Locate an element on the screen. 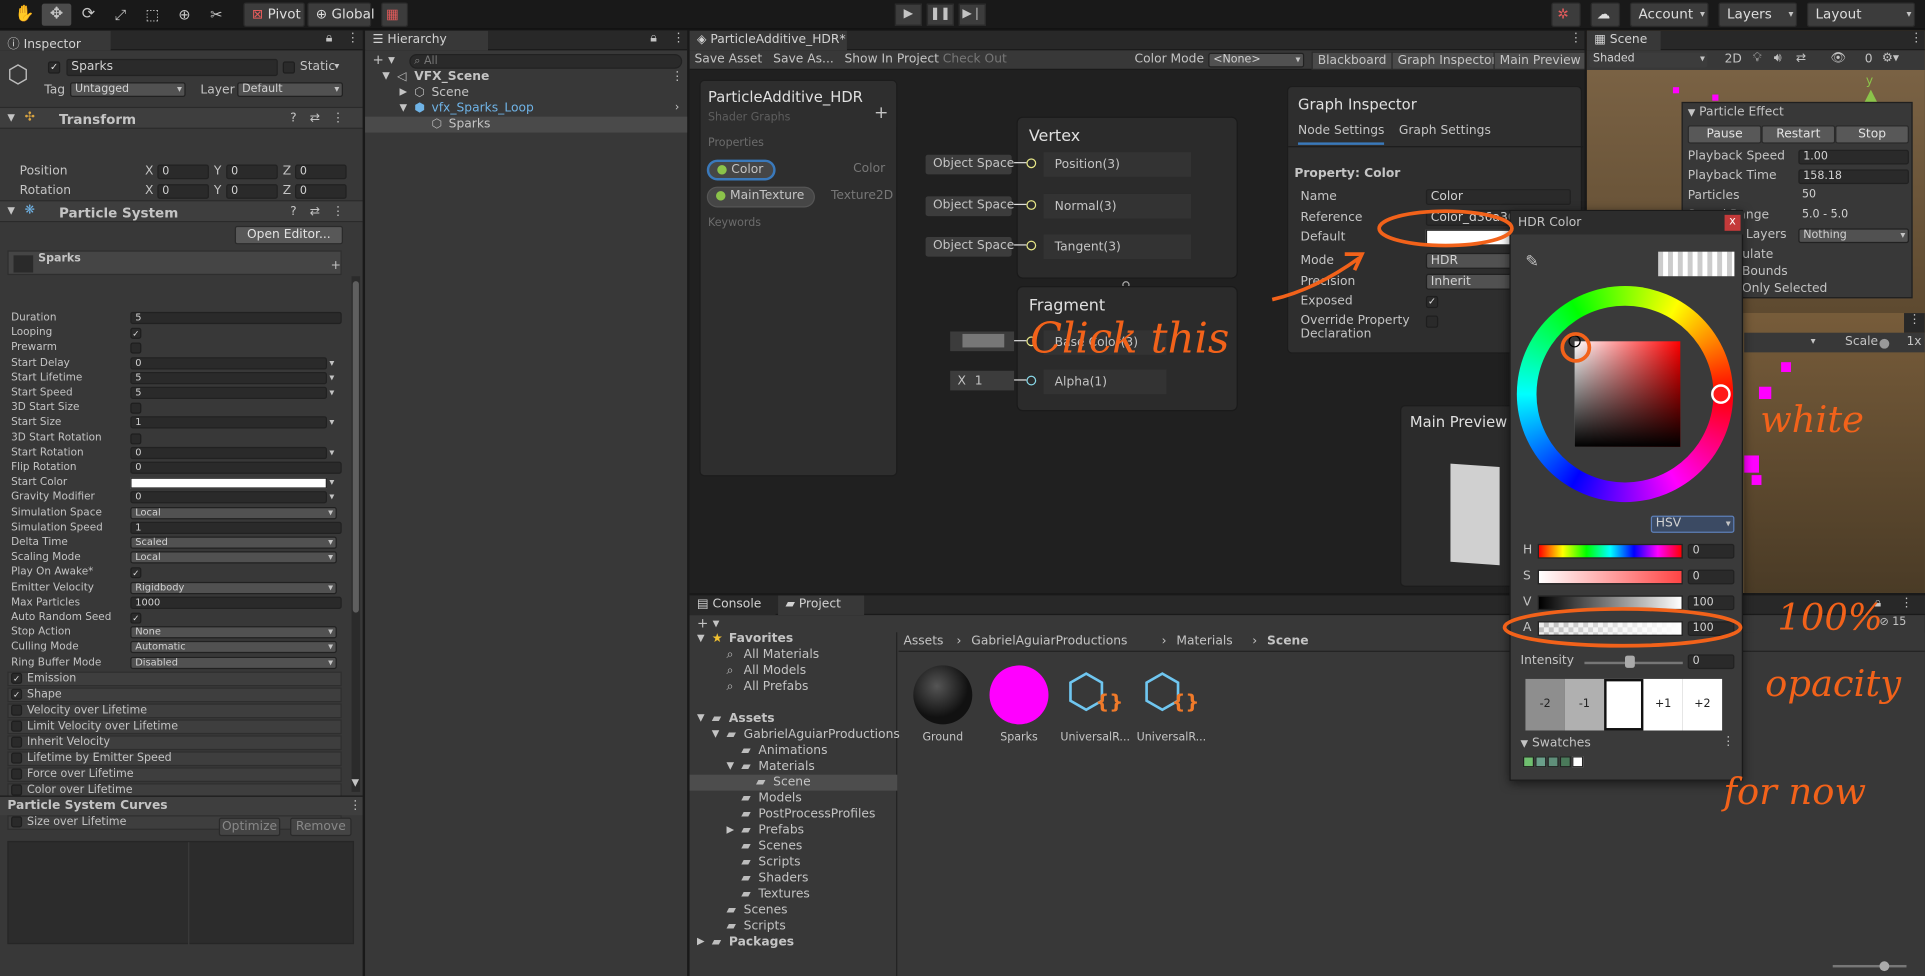 The image size is (1925, 976). annotation-white: white is located at coordinates (1812, 420).